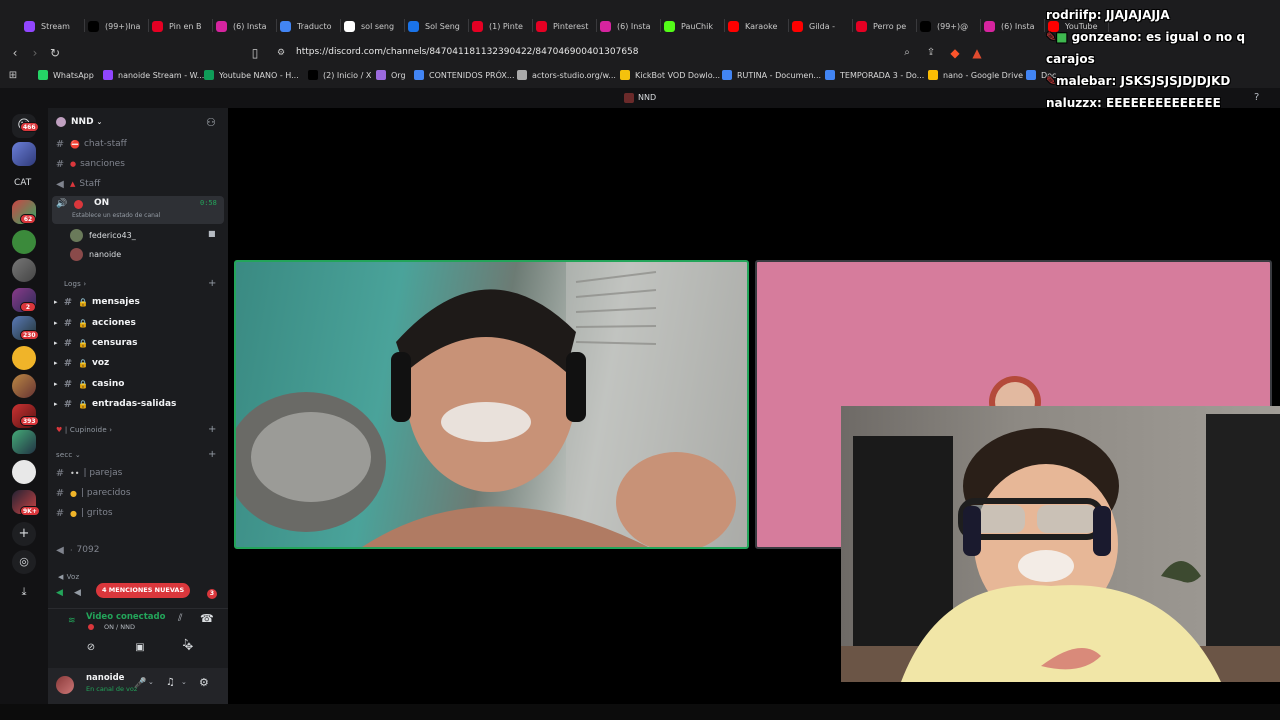 This screenshot has width=1280, height=720. What do you see at coordinates (139, 404) in the screenshot?
I see `channel-entradas-salidas: ▸ # 🔒 entradas-salidas` at bounding box center [139, 404].